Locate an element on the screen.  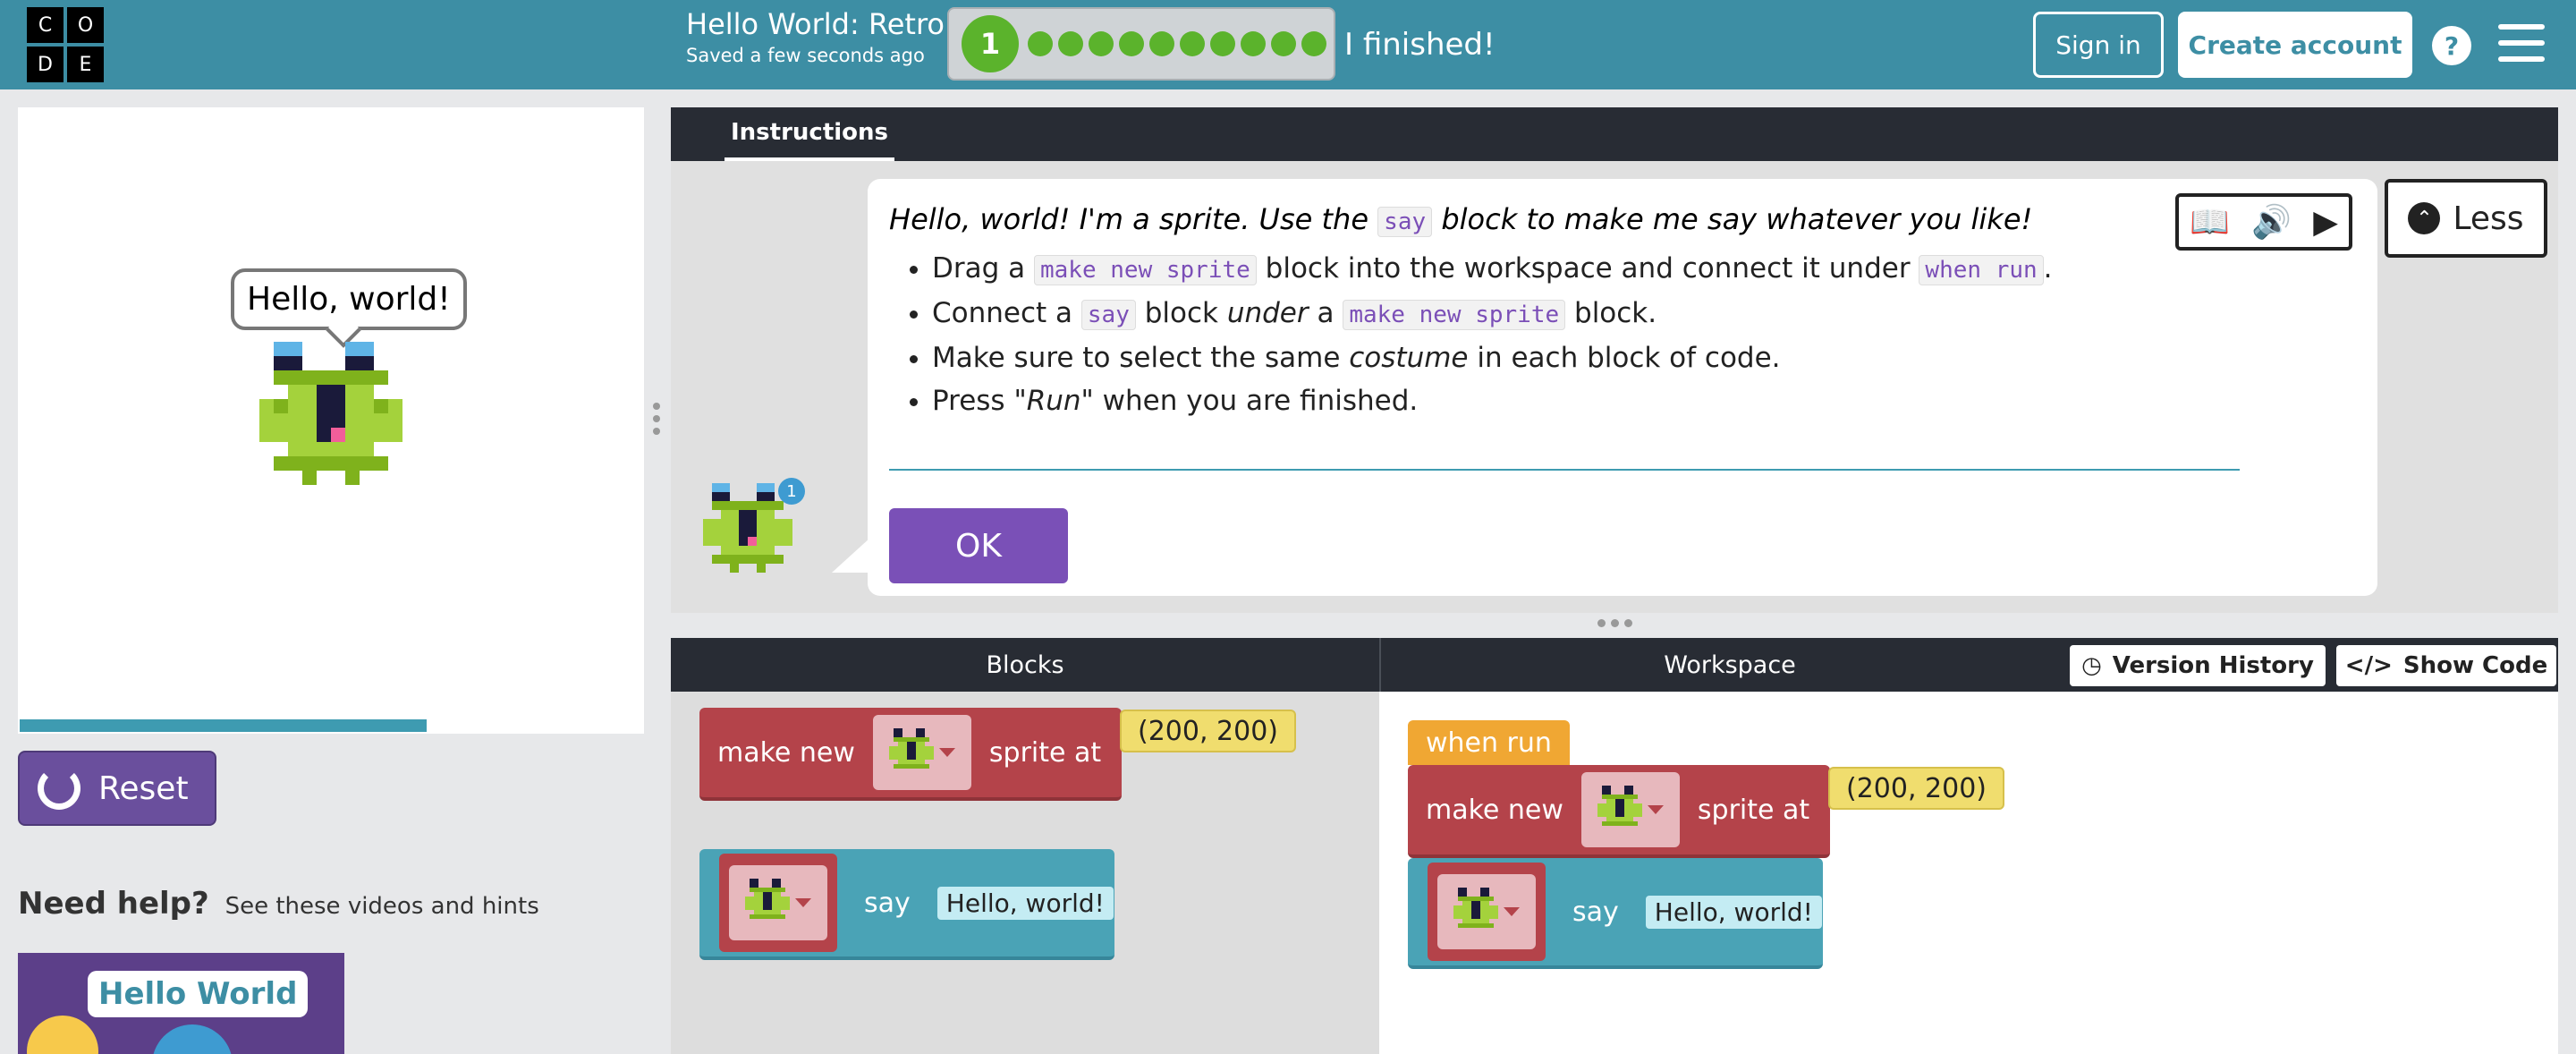
help-icon: ? is located at coordinates (2451, 45).